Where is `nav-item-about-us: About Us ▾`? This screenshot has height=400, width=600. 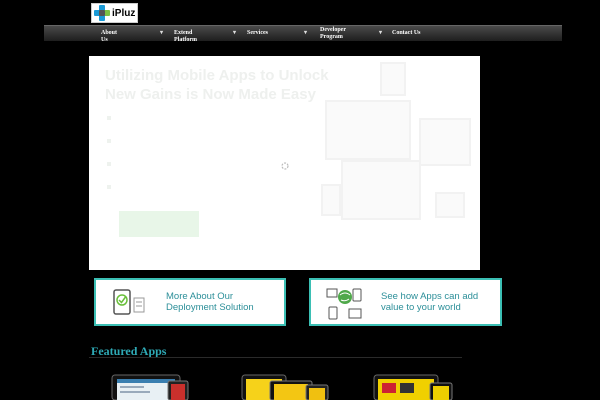 nav-item-about-us: About Us ▾ is located at coordinates (103, 34).